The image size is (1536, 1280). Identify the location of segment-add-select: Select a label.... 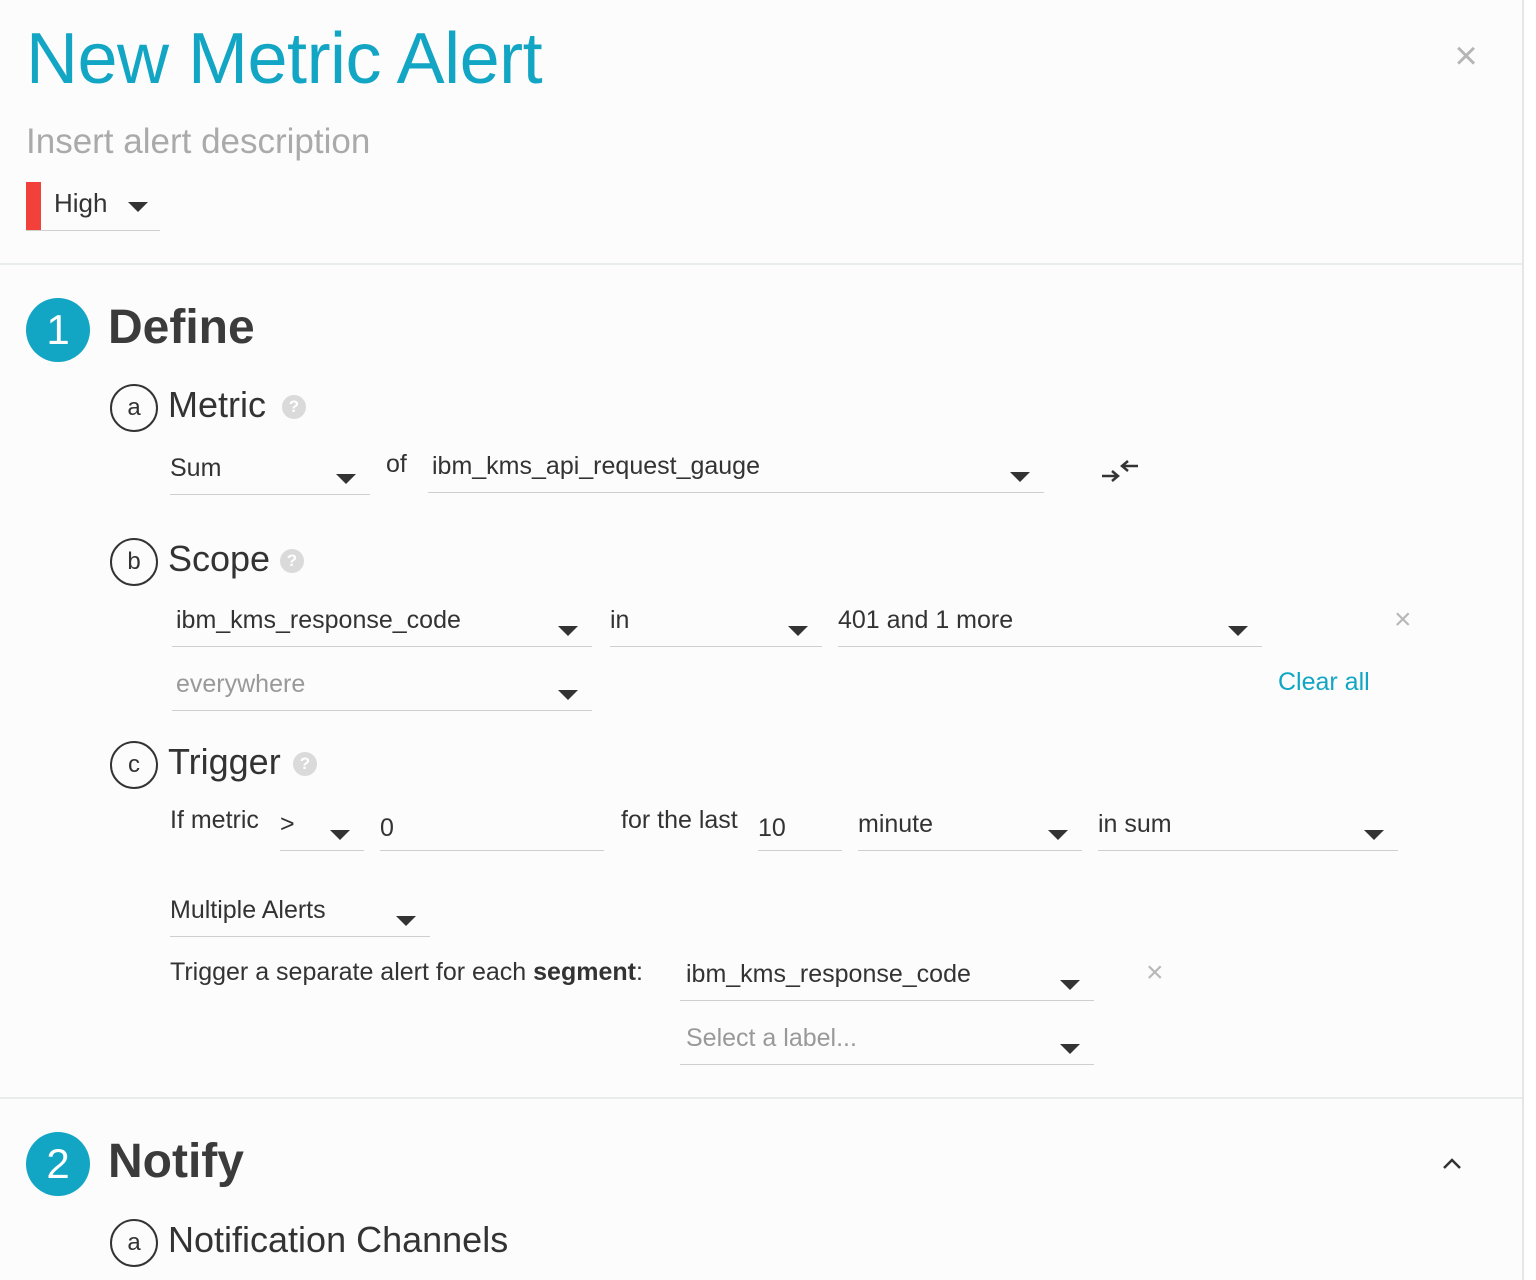
(887, 1041).